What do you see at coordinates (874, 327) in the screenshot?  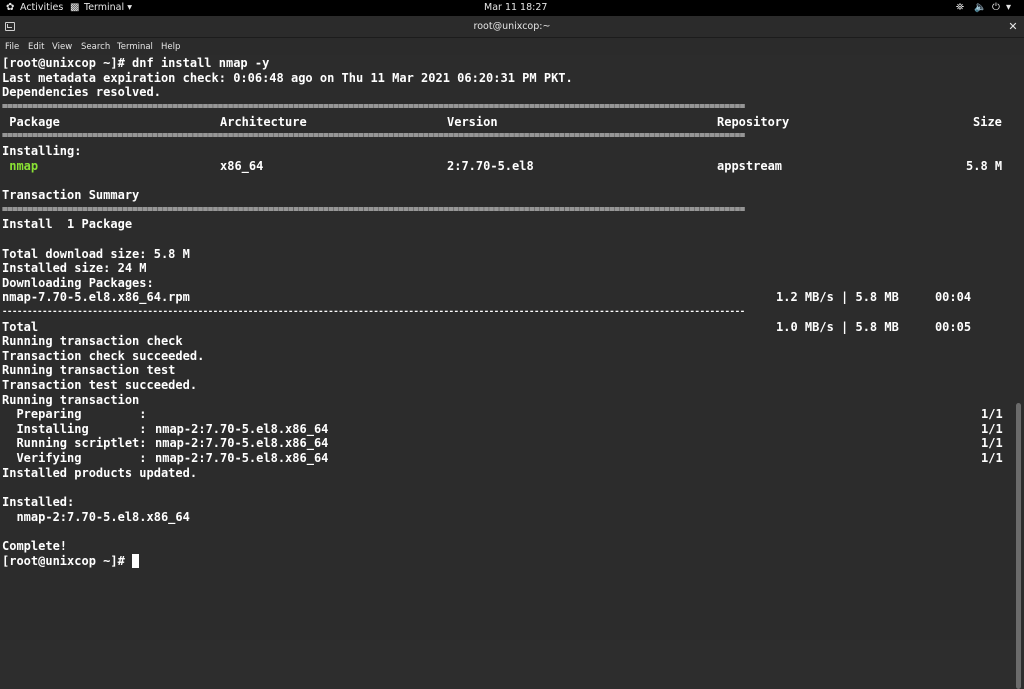 I see `total-stats: 1.0 MB/s | 5.8 MB 00:05` at bounding box center [874, 327].